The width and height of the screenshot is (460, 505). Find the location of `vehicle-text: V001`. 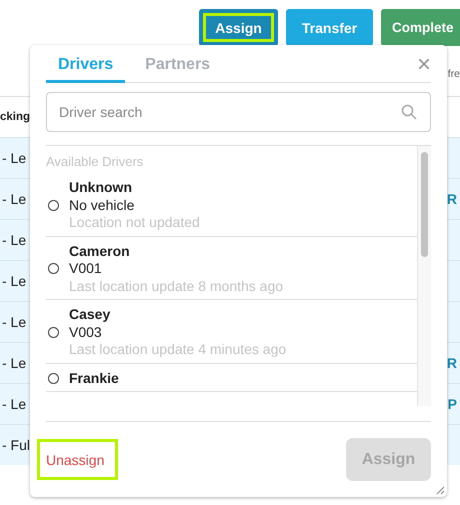

vehicle-text: V001 is located at coordinates (86, 269).